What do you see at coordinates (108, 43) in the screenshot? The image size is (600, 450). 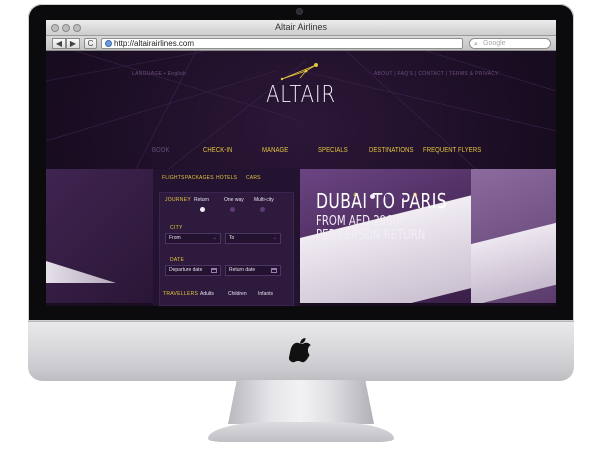 I see `globe-icon` at bounding box center [108, 43].